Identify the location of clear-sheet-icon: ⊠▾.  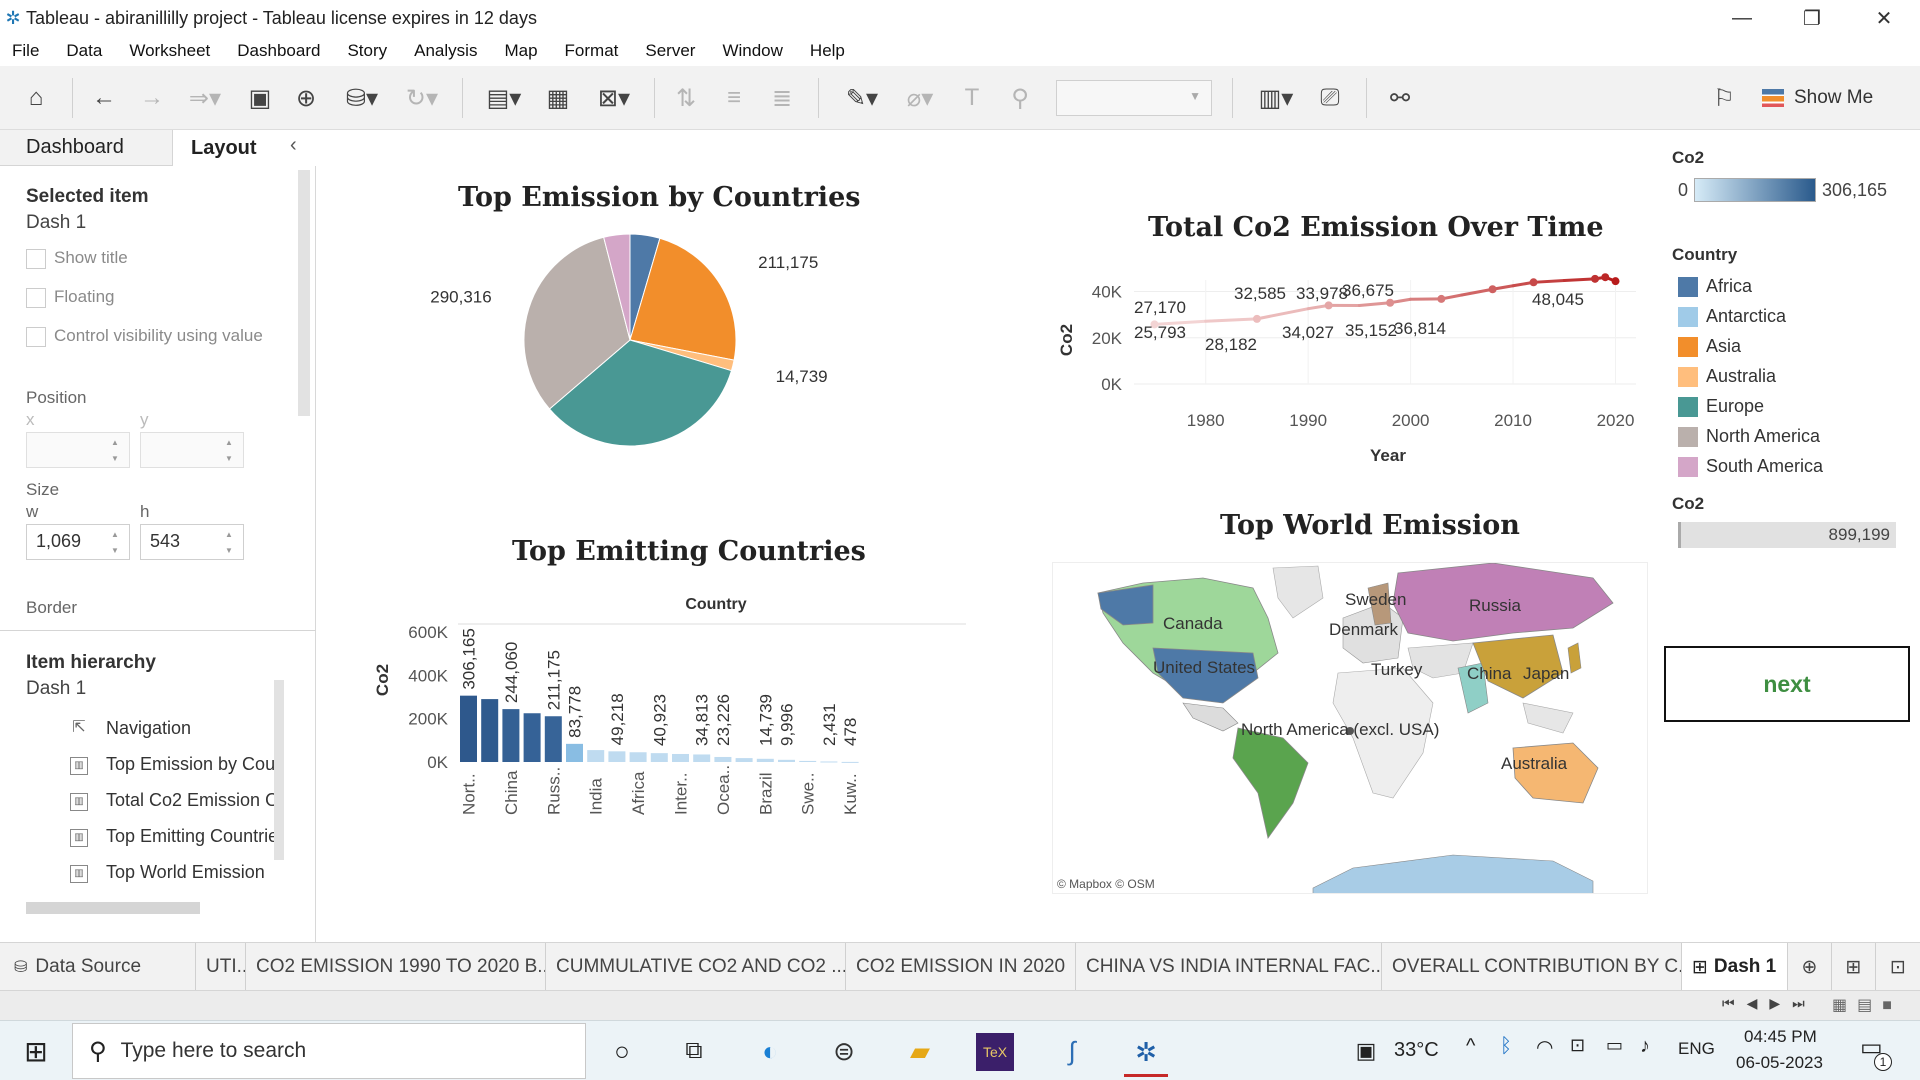
(614, 98).